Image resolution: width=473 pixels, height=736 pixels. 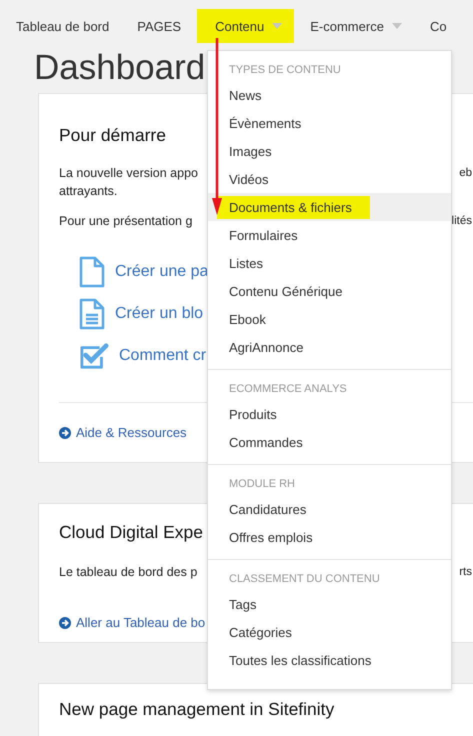 I want to click on menu-section-heading: CLASSEMENT DU CONTENU, so click(x=304, y=579).